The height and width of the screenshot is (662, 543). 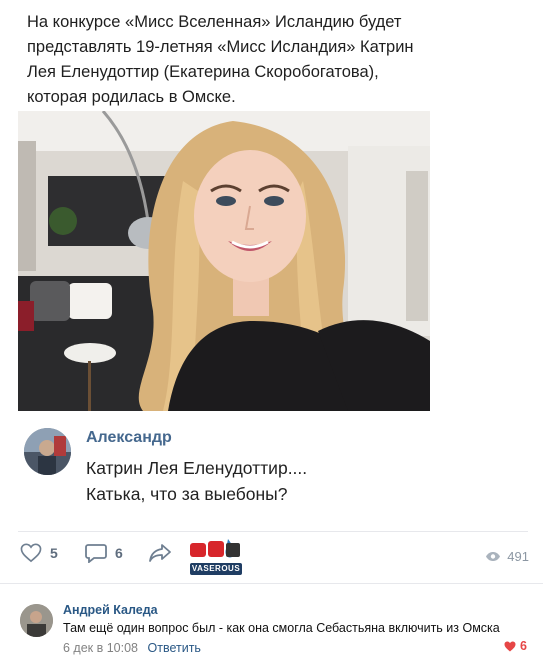 I want to click on view-counter: 491, so click(x=507, y=556).